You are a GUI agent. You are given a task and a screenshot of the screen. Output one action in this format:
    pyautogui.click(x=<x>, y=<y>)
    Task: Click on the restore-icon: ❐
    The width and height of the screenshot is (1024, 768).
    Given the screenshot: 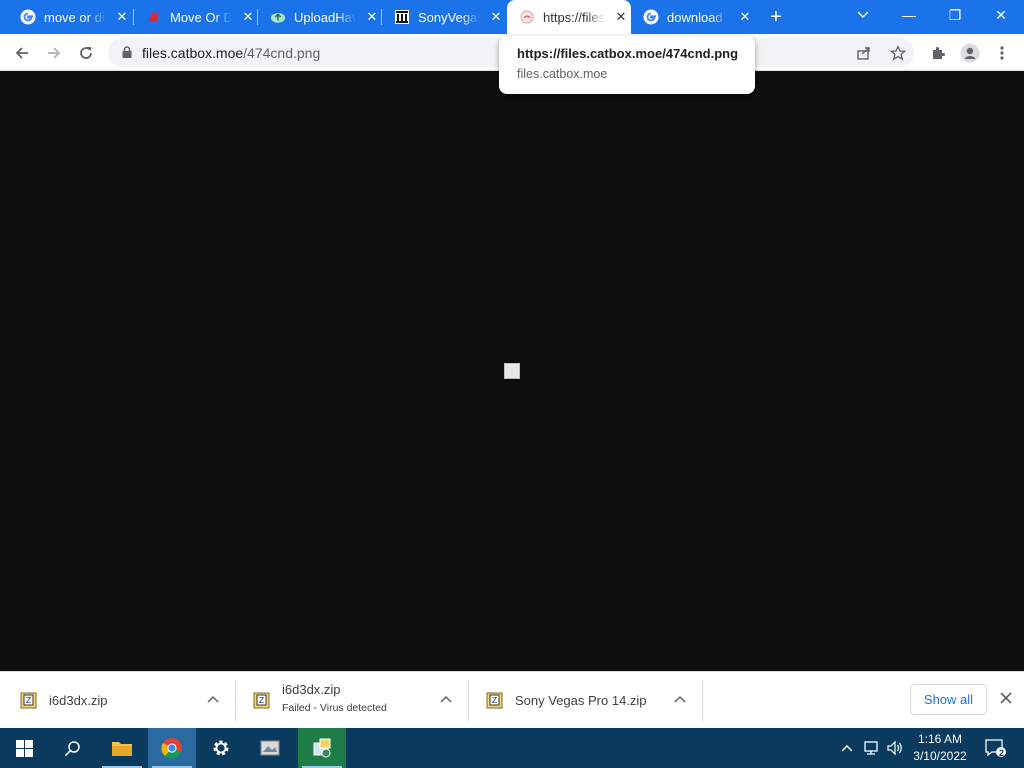 What is the action you would take?
    pyautogui.click(x=955, y=14)
    